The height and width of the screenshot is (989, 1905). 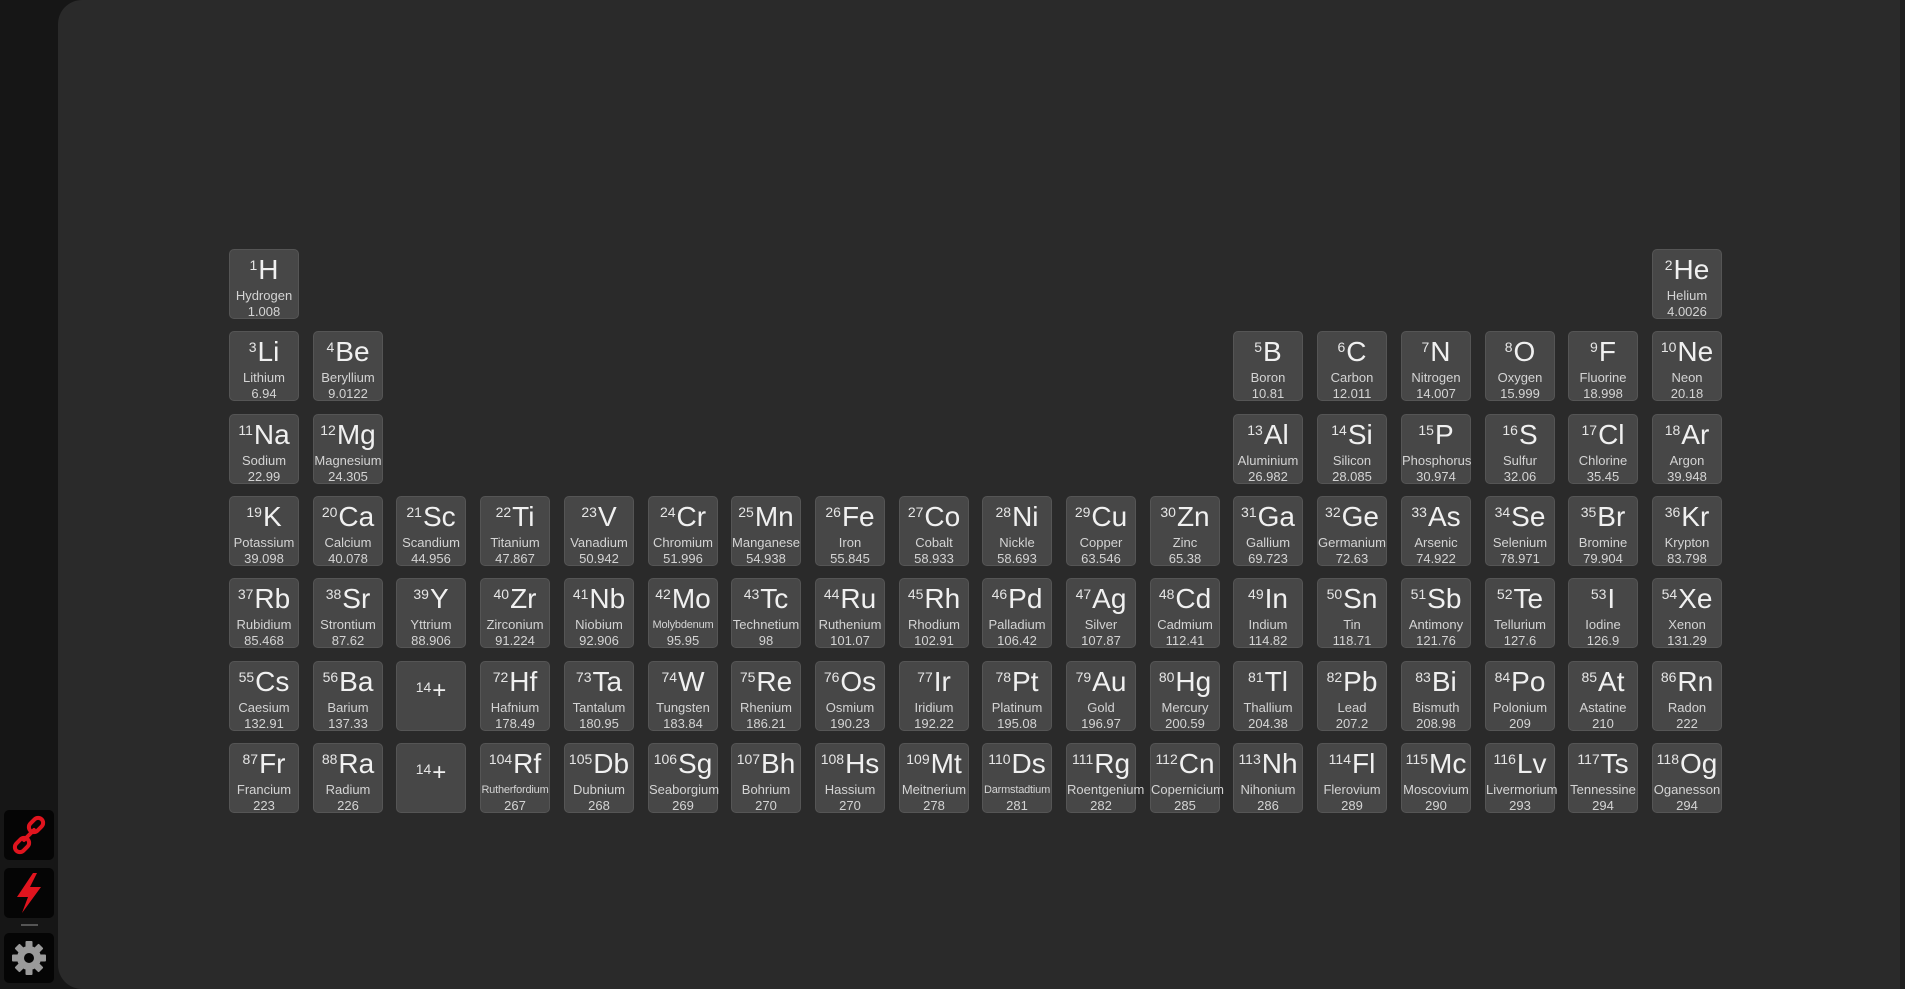 What do you see at coordinates (850, 531) in the screenshot?
I see `element-tile-fe: 26 Fe Iron 55.845` at bounding box center [850, 531].